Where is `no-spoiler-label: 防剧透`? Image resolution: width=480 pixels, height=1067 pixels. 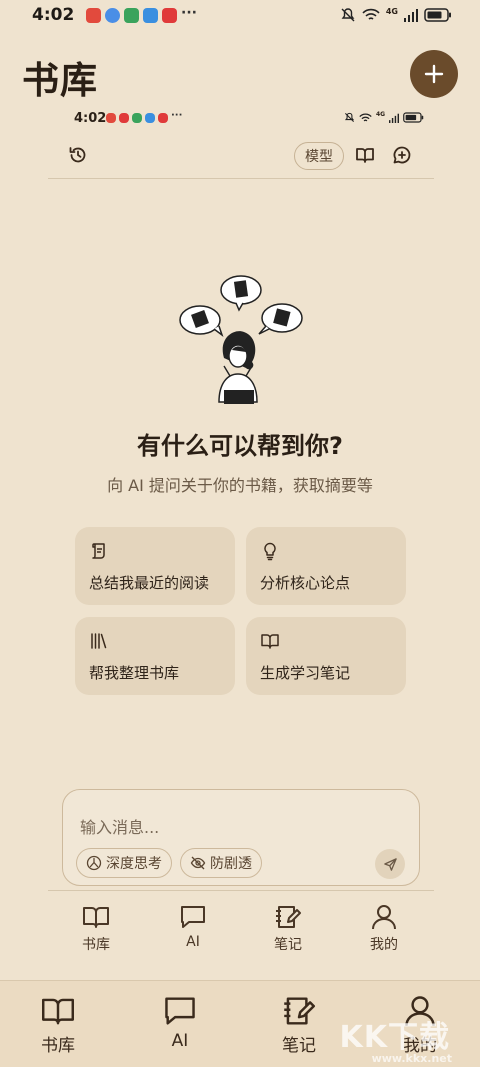
no-spoiler-label: 防剧透 is located at coordinates (231, 864).